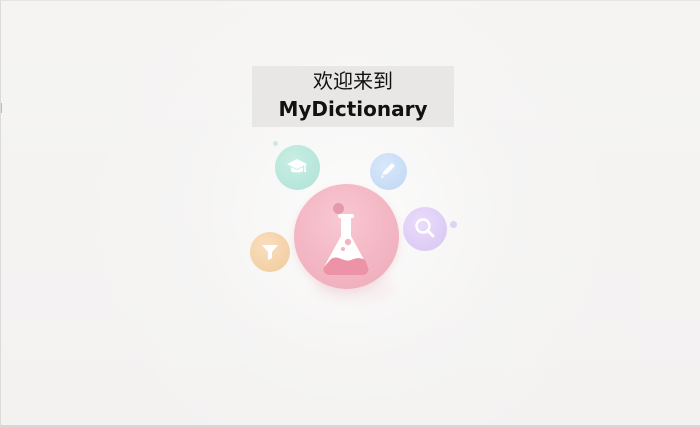  What do you see at coordinates (353, 96) in the screenshot?
I see `welcome-banner: 欢迎来到 MyDictionary` at bounding box center [353, 96].